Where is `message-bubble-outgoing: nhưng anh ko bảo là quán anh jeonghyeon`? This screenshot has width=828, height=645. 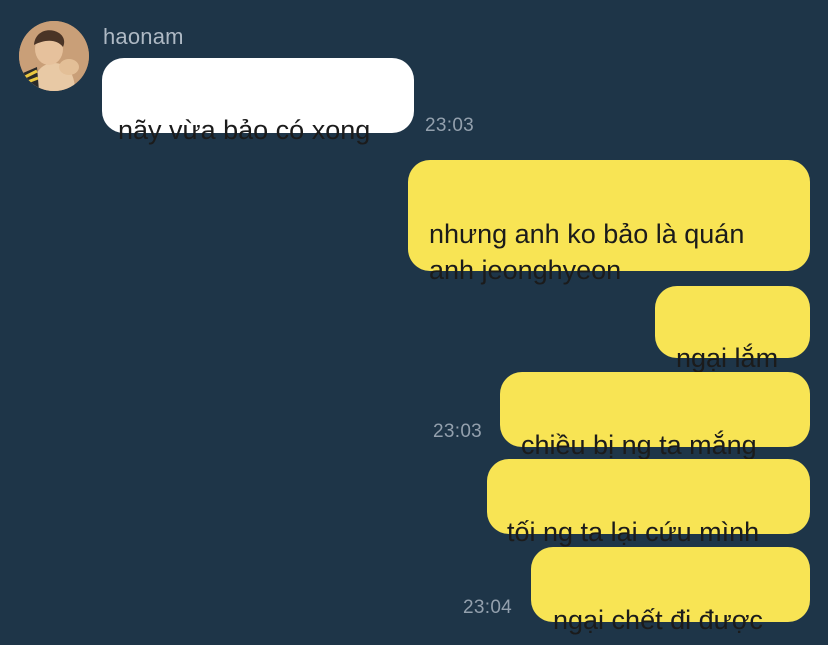
message-bubble-outgoing: nhưng anh ko bảo là quán anh jeonghyeon is located at coordinates (609, 222).